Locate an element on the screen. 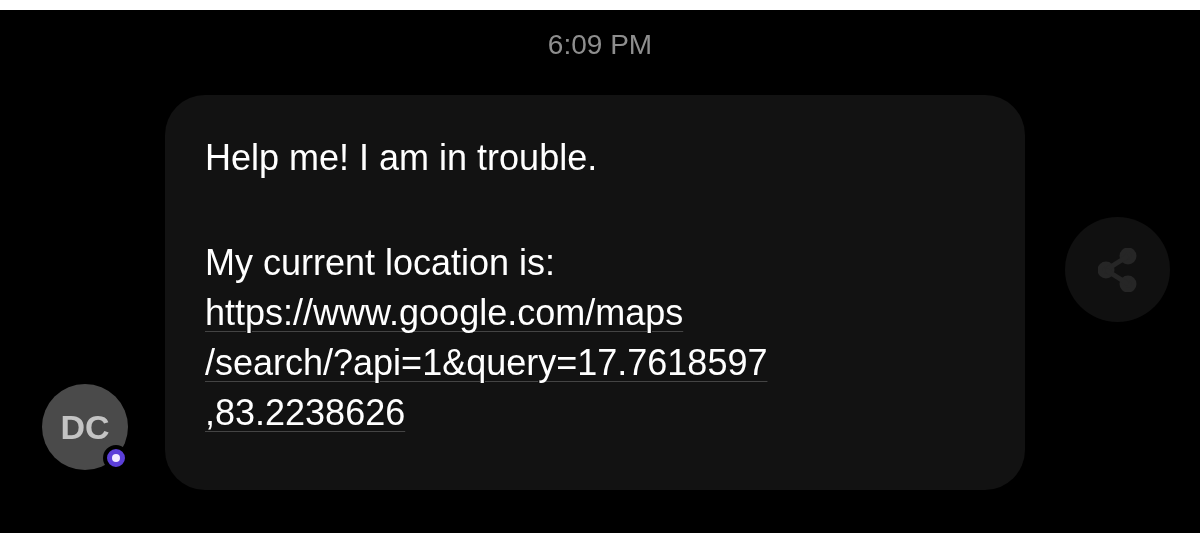 The width and height of the screenshot is (1200, 533). message-text: My current location is: is located at coordinates (380, 263).